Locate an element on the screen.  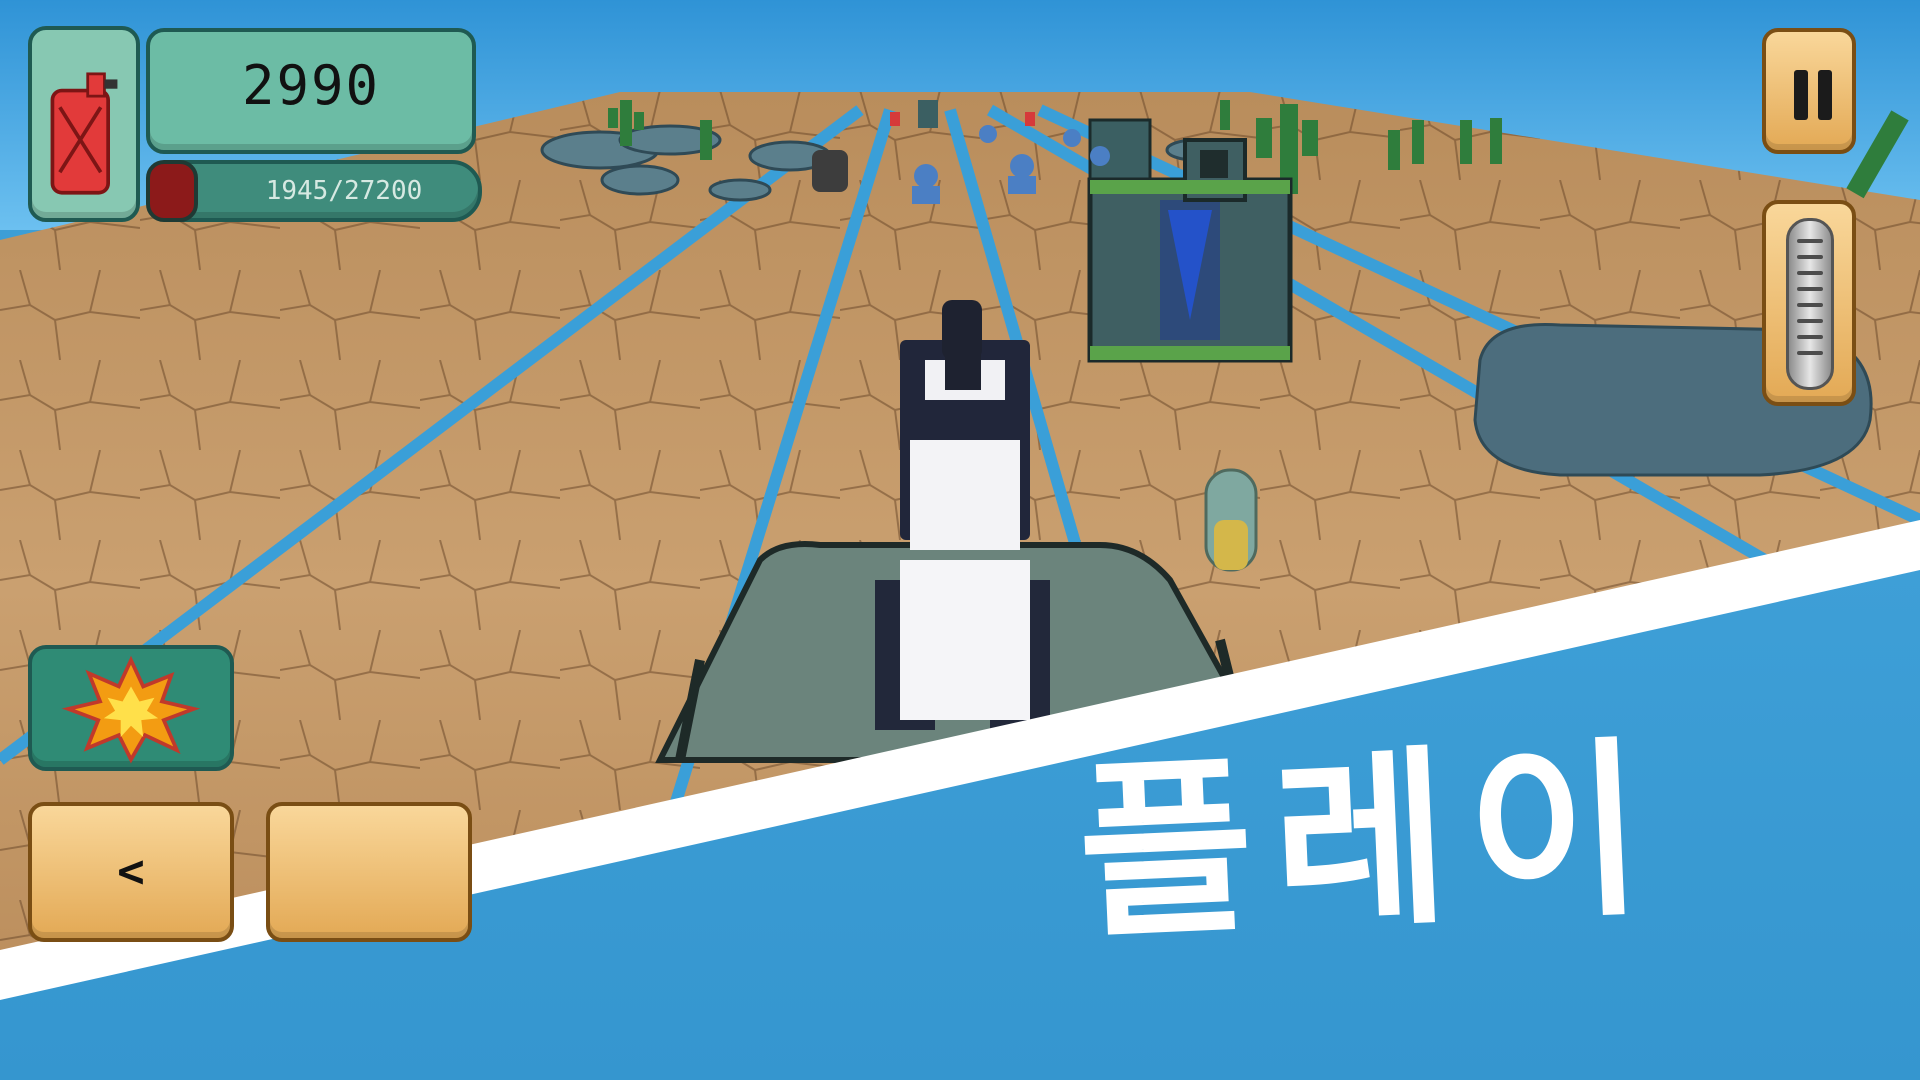
steer-left-label: < is located at coordinates (131, 871).